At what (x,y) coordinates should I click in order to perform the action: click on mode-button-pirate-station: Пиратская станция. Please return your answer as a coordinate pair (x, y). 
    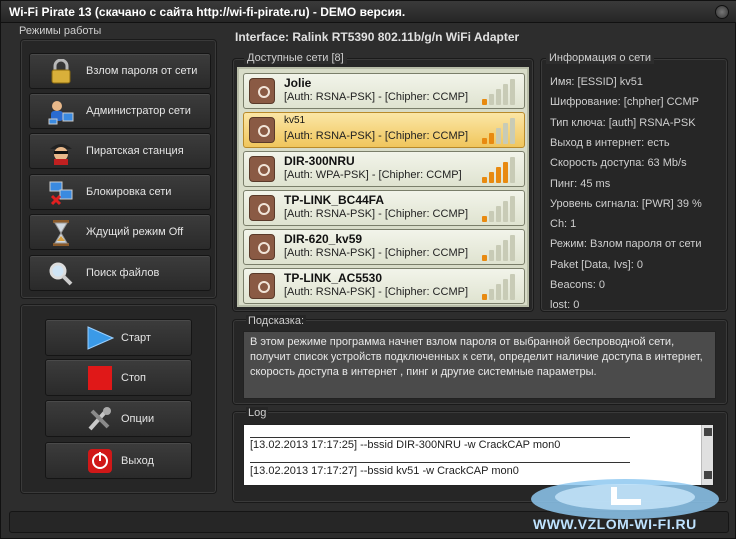
    Looking at the image, I should click on (120, 151).